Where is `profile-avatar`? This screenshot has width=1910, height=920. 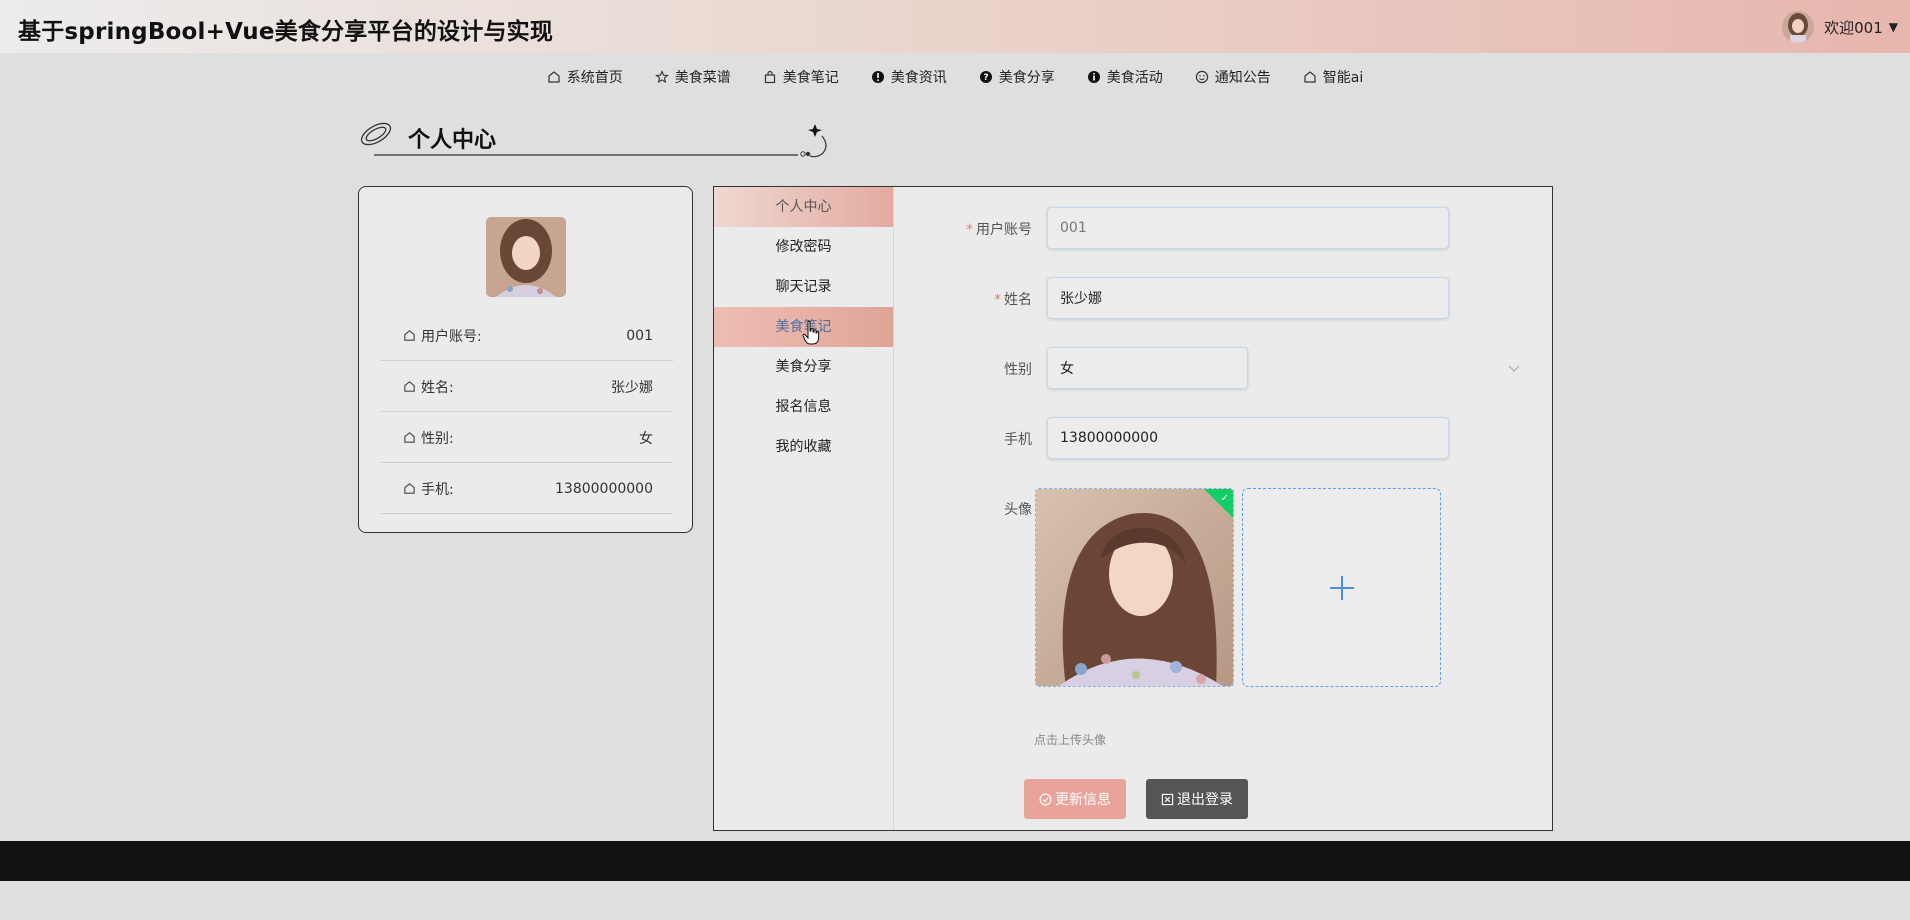
profile-avatar is located at coordinates (526, 257).